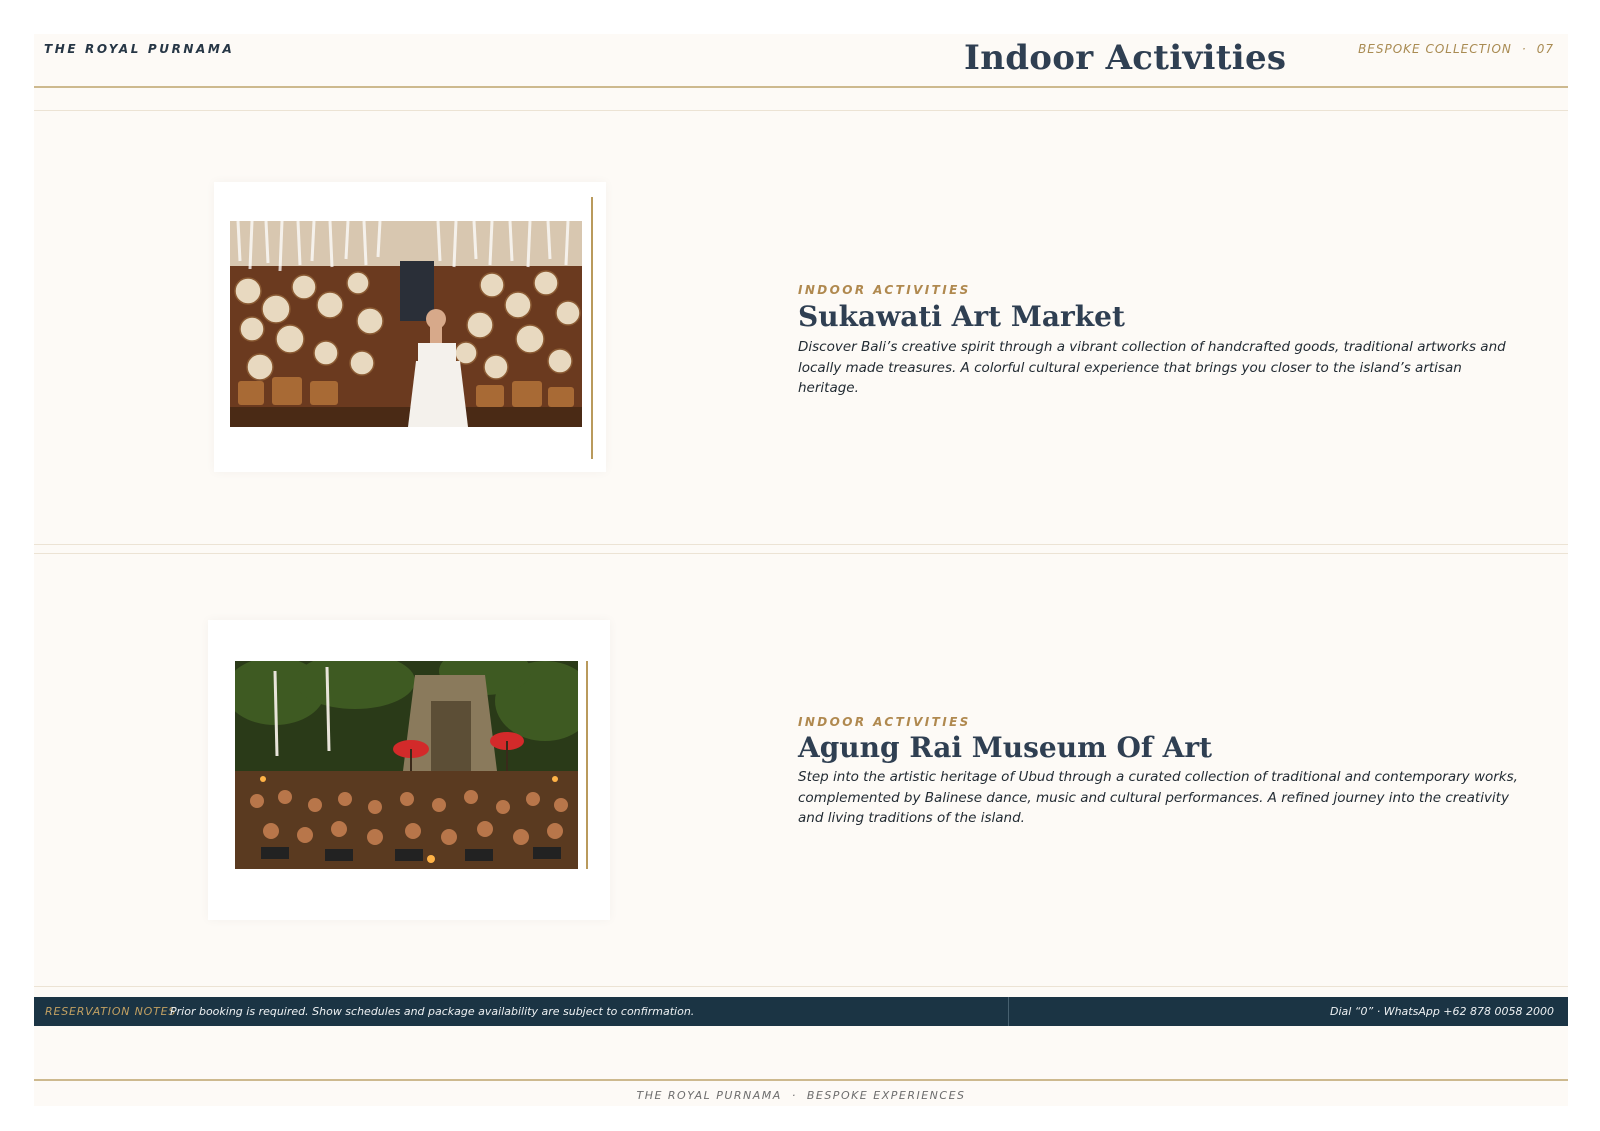 Image resolution: width=1600 pixels, height=1131 pixels. What do you see at coordinates (1125, 58) in the screenshot?
I see `page-title: Indoor Activities` at bounding box center [1125, 58].